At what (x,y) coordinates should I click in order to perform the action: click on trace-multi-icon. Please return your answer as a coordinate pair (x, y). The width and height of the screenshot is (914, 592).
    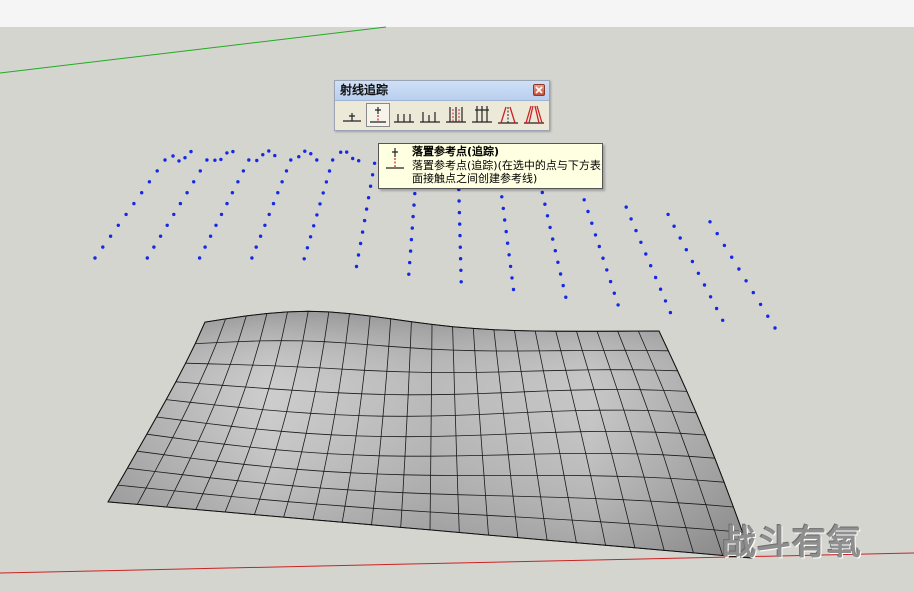
    Looking at the image, I should click on (456, 115).